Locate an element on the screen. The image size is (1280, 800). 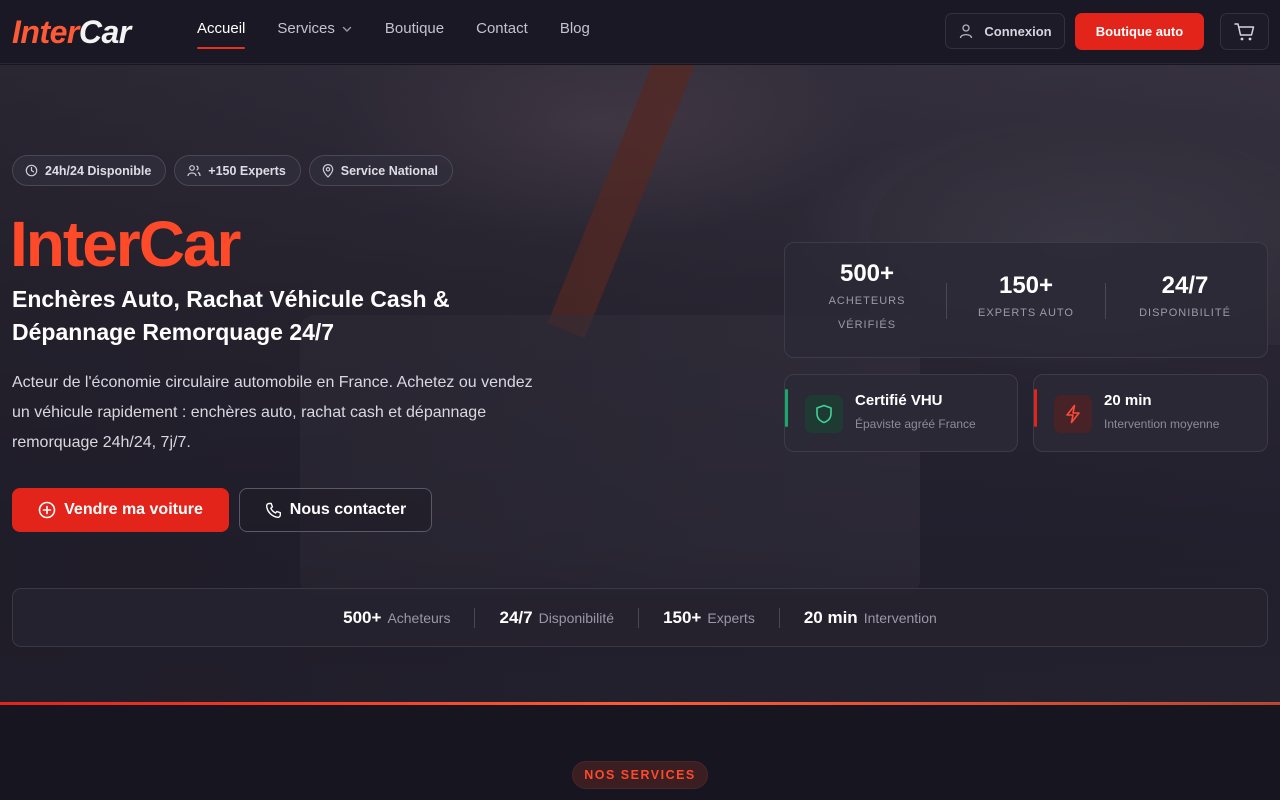
card-title: Certifié VHU is located at coordinates (899, 400).